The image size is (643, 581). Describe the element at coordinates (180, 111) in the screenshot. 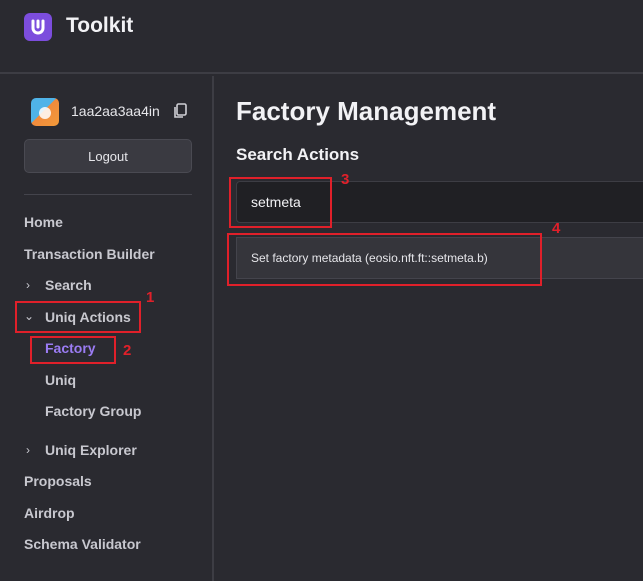

I see `copy-icon` at that location.